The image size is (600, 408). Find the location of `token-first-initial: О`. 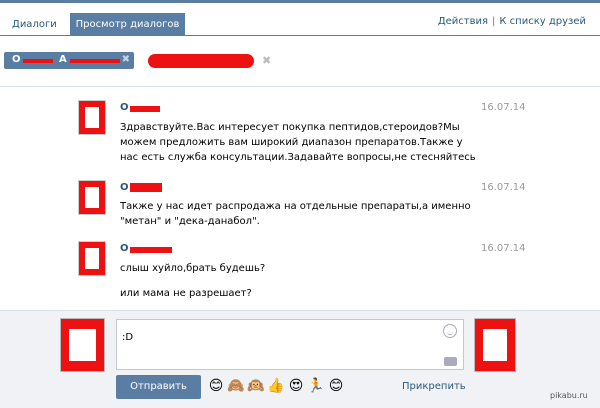

token-first-initial: О is located at coordinates (16, 59).